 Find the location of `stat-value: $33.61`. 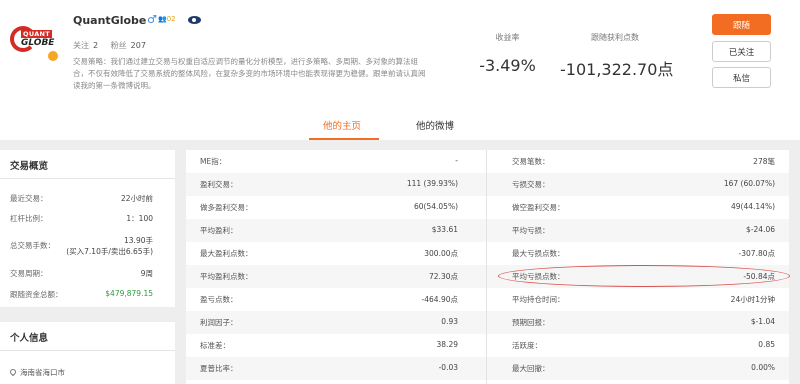

stat-value: $33.61 is located at coordinates (444, 229).